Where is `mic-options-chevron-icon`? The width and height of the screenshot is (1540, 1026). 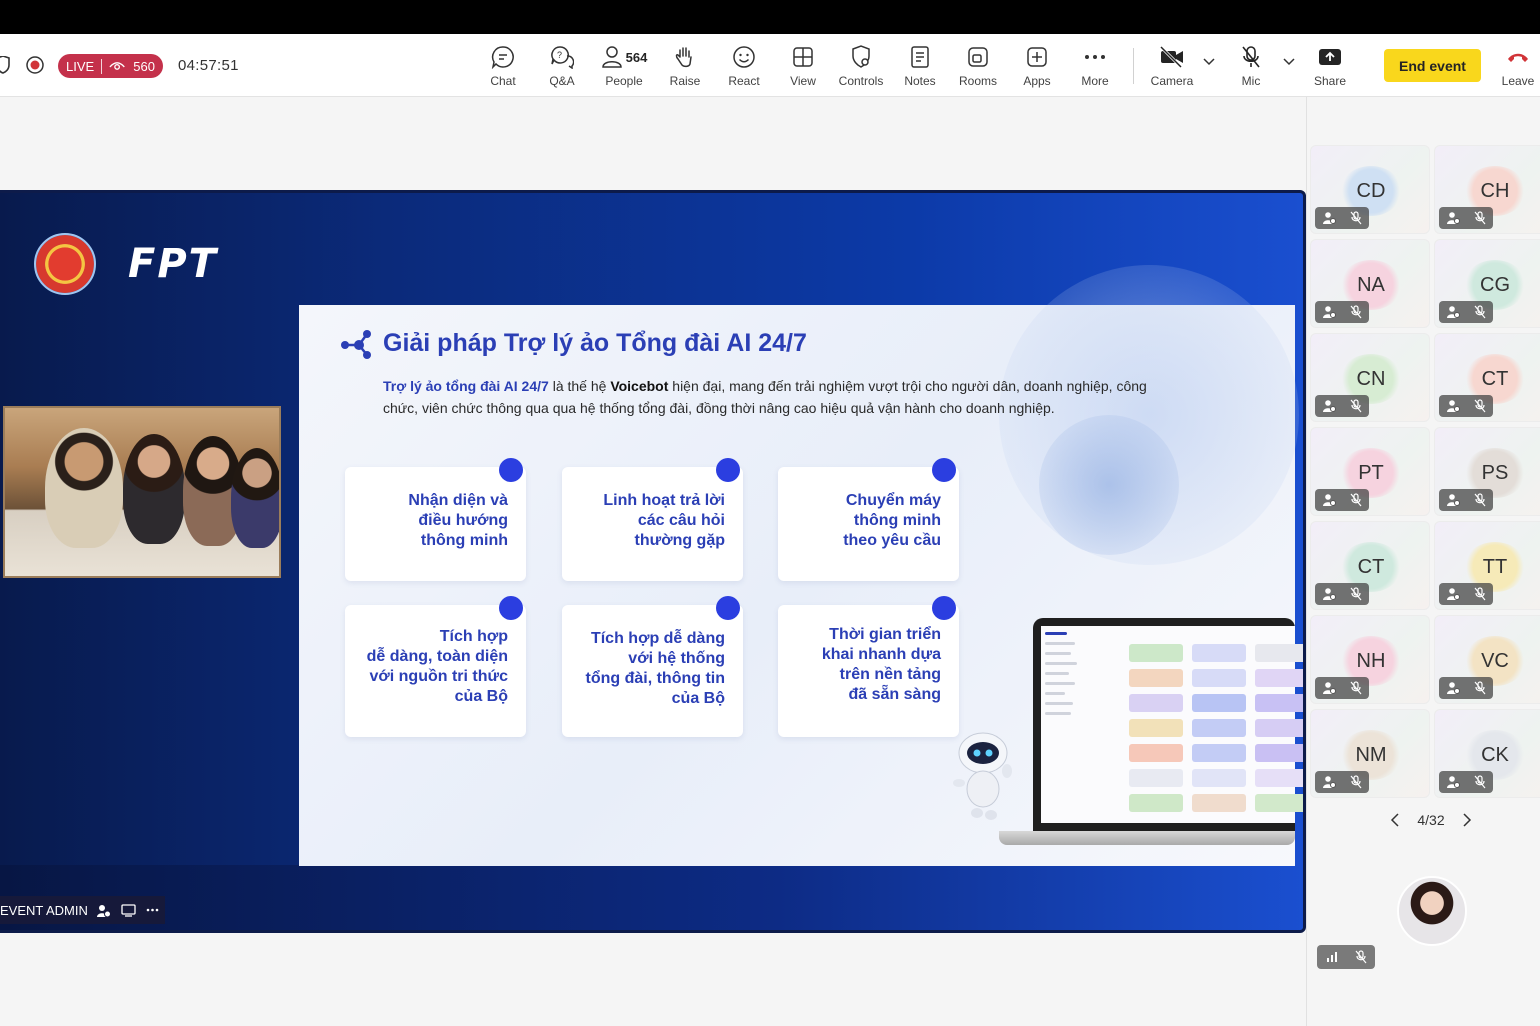 mic-options-chevron-icon is located at coordinates (1289, 62).